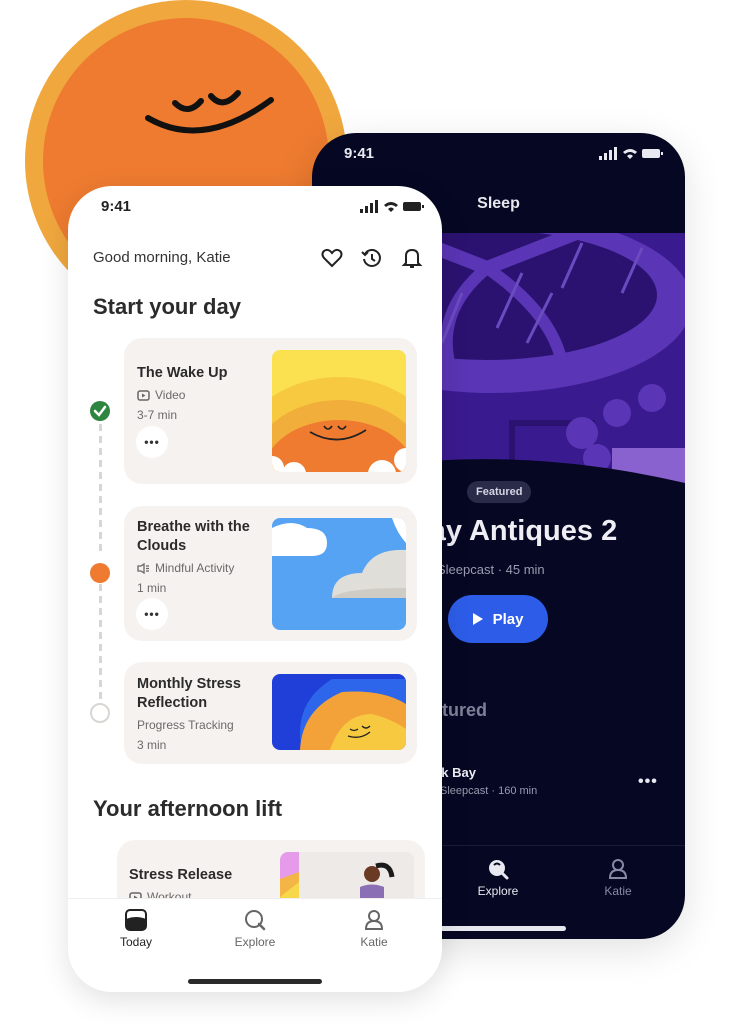 This screenshot has width=745, height=1024. I want to click on current-step-dot, so click(100, 573).